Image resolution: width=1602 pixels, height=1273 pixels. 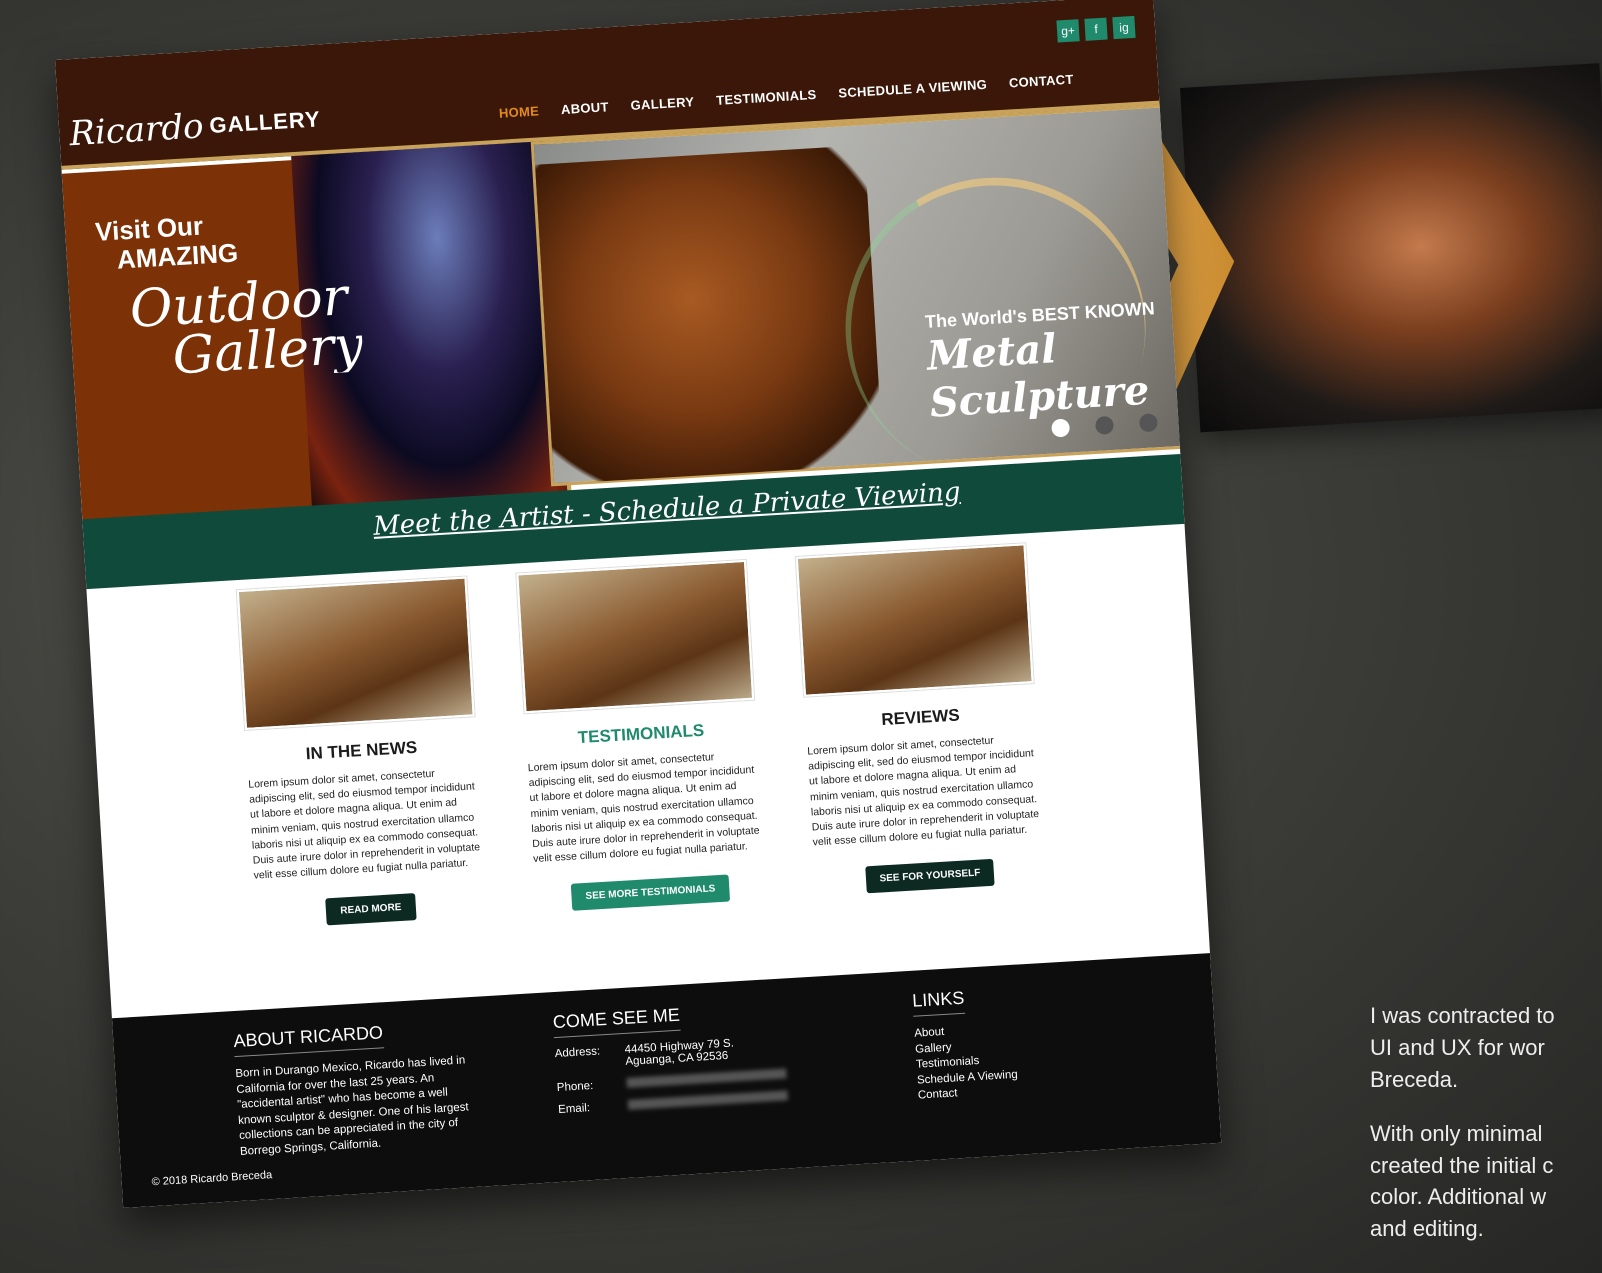 I want to click on reviews-image, so click(x=914, y=620).